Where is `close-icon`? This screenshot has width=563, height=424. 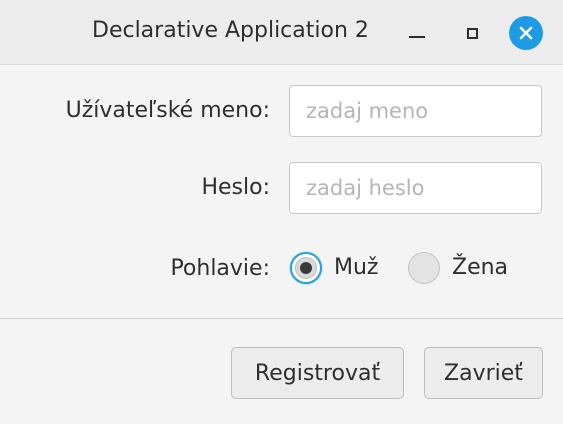 close-icon is located at coordinates (526, 33).